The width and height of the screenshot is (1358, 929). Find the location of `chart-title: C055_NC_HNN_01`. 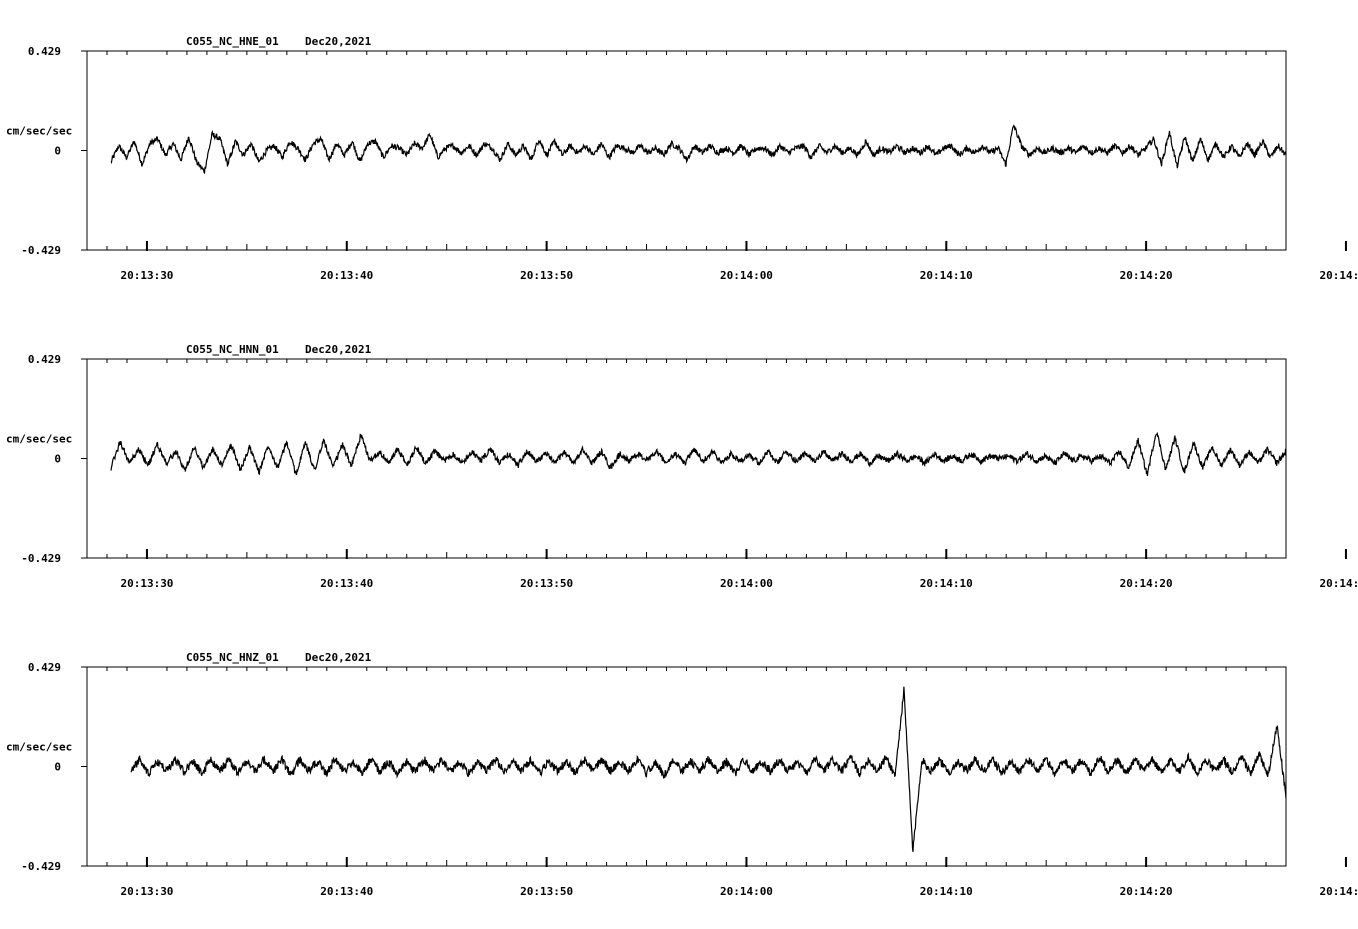

chart-title: C055_NC_HNN_01 is located at coordinates (232, 349).